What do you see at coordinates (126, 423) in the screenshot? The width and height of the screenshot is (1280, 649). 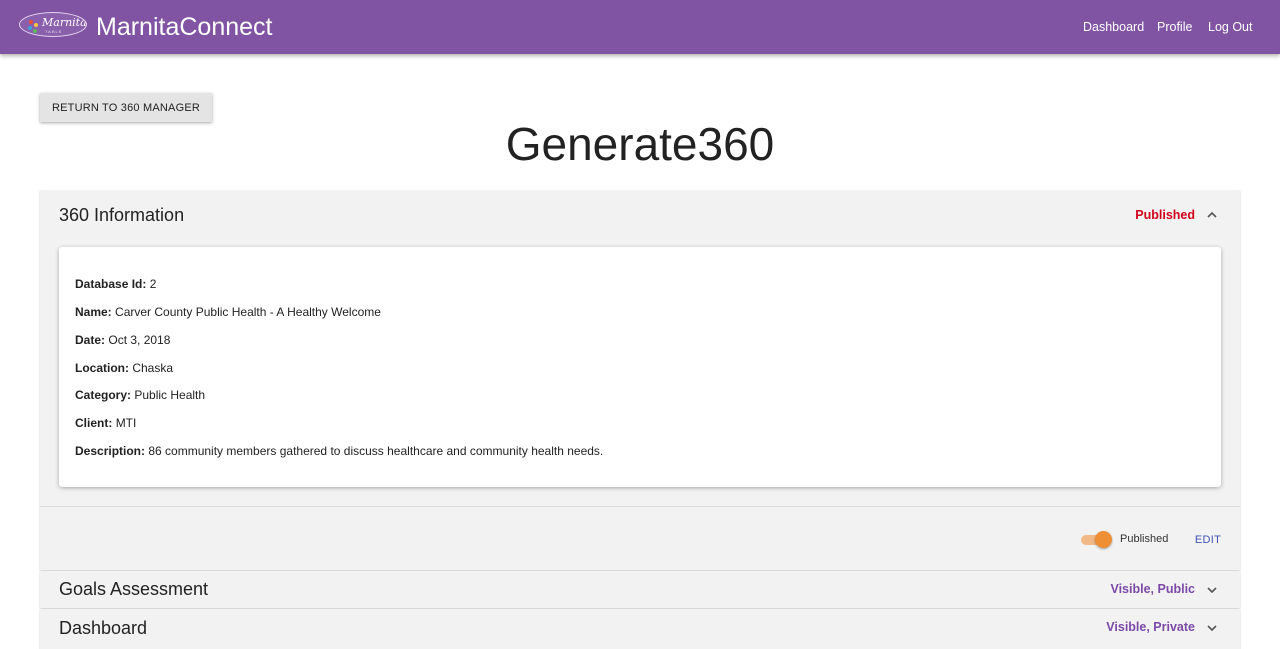 I see `field-value: MTI` at bounding box center [126, 423].